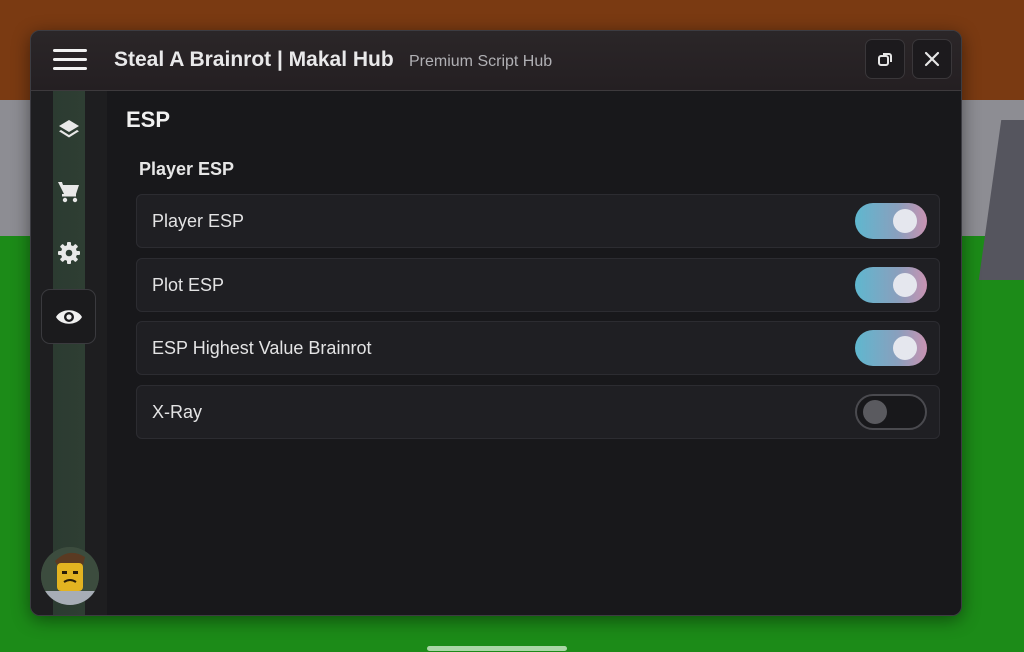 The height and width of the screenshot is (652, 1024). I want to click on toggle-label: X-Ray, so click(177, 412).